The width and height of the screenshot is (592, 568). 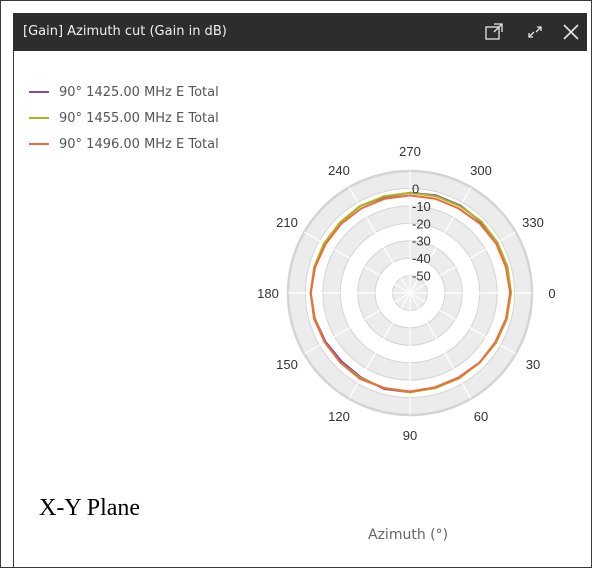 I want to click on angle-tick-label: 0, so click(x=551, y=293).